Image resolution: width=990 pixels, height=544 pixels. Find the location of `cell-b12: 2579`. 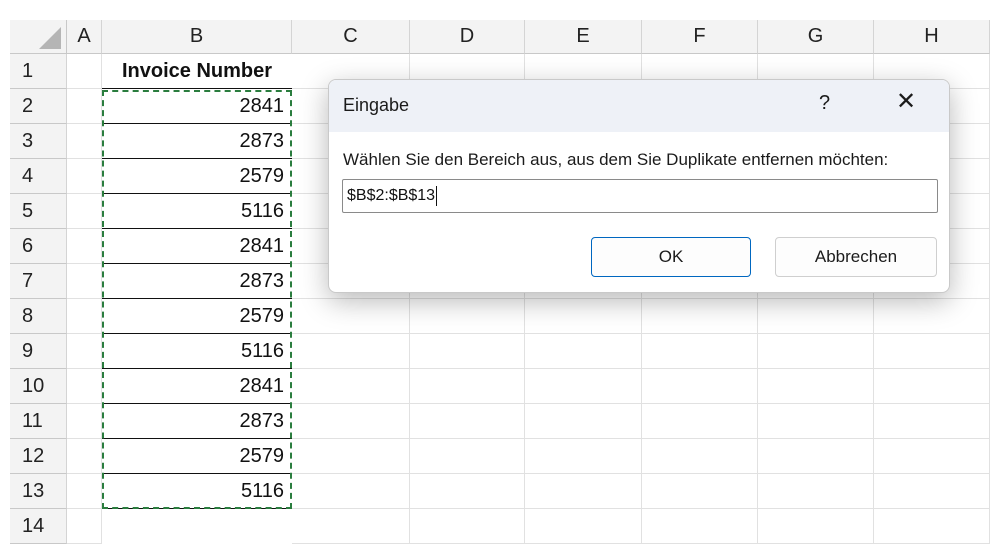

cell-b12: 2579 is located at coordinates (197, 456).